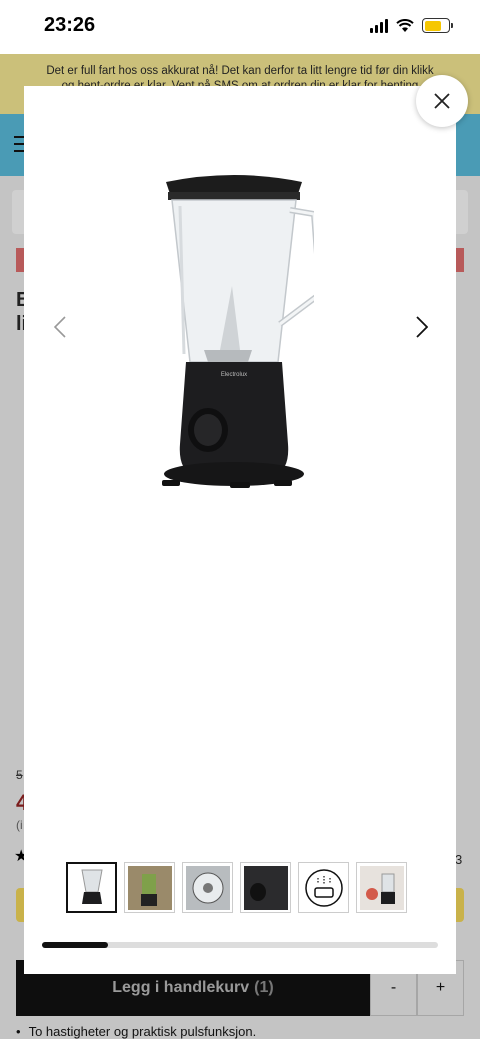 Image resolution: width=480 pixels, height=1039 pixels. What do you see at coordinates (236, 887) in the screenshot?
I see `thumbnail-strip` at bounding box center [236, 887].